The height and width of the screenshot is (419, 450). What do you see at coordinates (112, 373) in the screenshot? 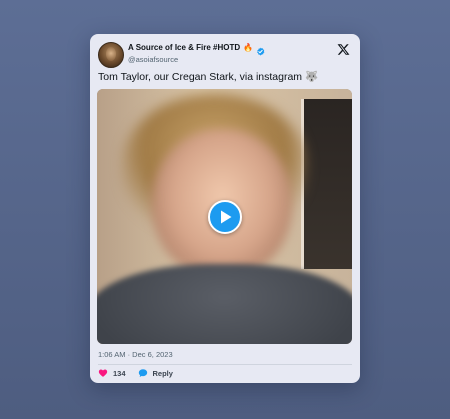
I see `like-button: 134` at bounding box center [112, 373].